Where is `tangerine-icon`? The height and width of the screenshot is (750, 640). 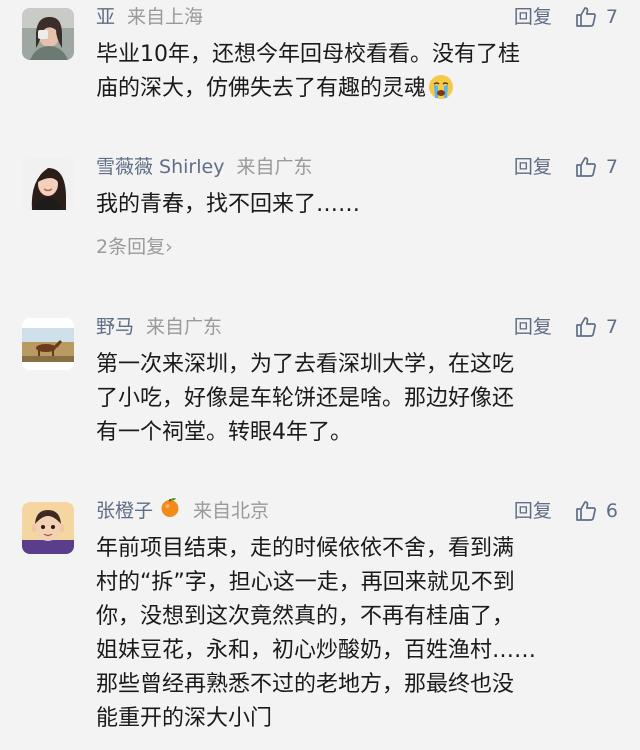
tangerine-icon is located at coordinates (170, 511).